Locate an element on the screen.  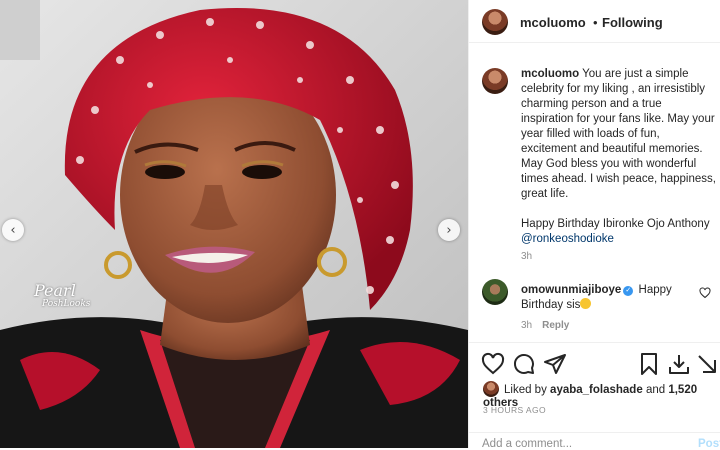
reply-button: Reply is located at coordinates (555, 325).